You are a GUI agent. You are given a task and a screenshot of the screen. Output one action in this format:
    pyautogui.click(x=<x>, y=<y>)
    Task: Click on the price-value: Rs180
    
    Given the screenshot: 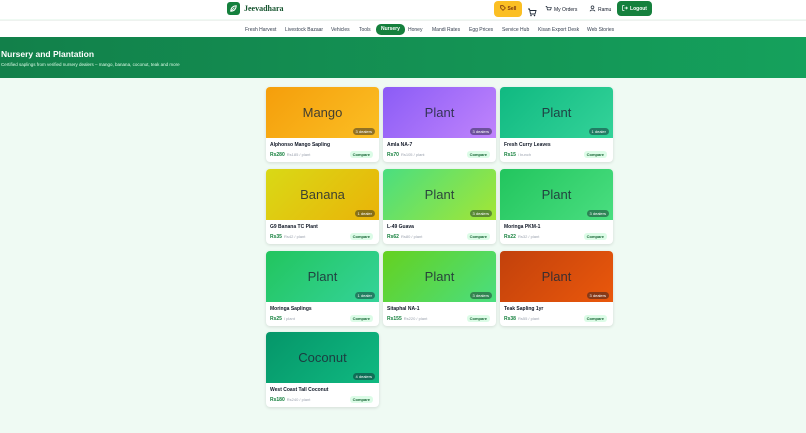 What is the action you would take?
    pyautogui.click(x=277, y=400)
    